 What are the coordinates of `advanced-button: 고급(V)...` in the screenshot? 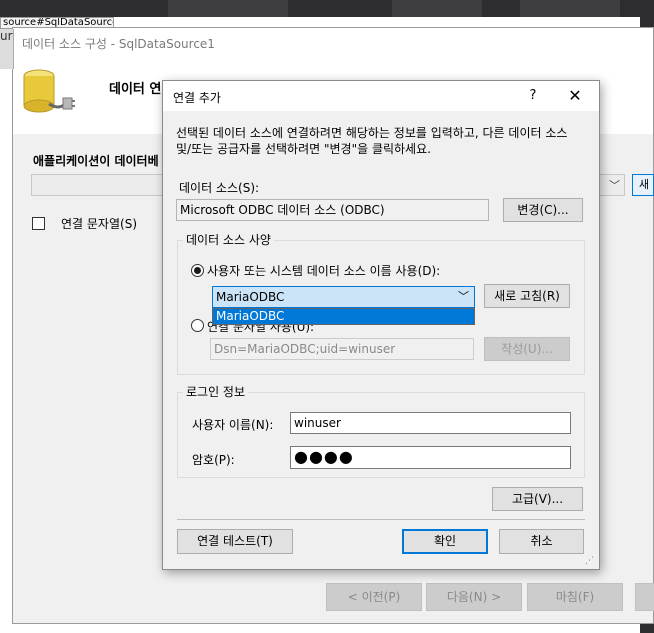 It's located at (537, 499).